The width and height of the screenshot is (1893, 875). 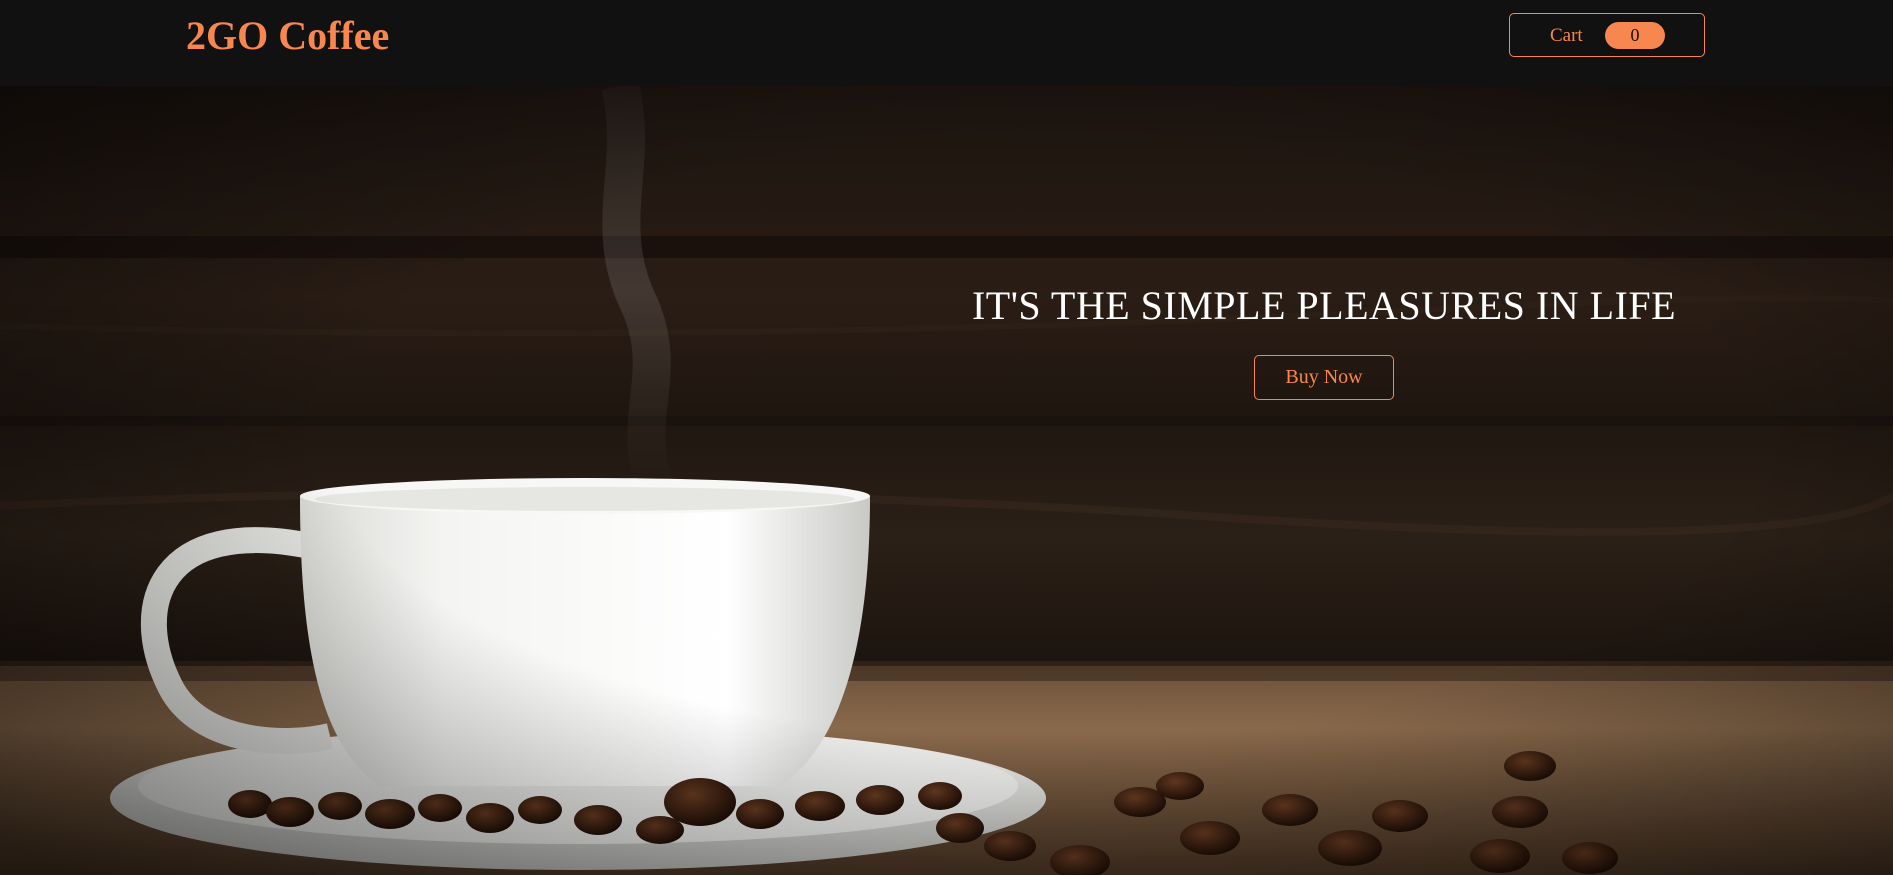 I want to click on cart-count-badge: 0, so click(x=1635, y=35).